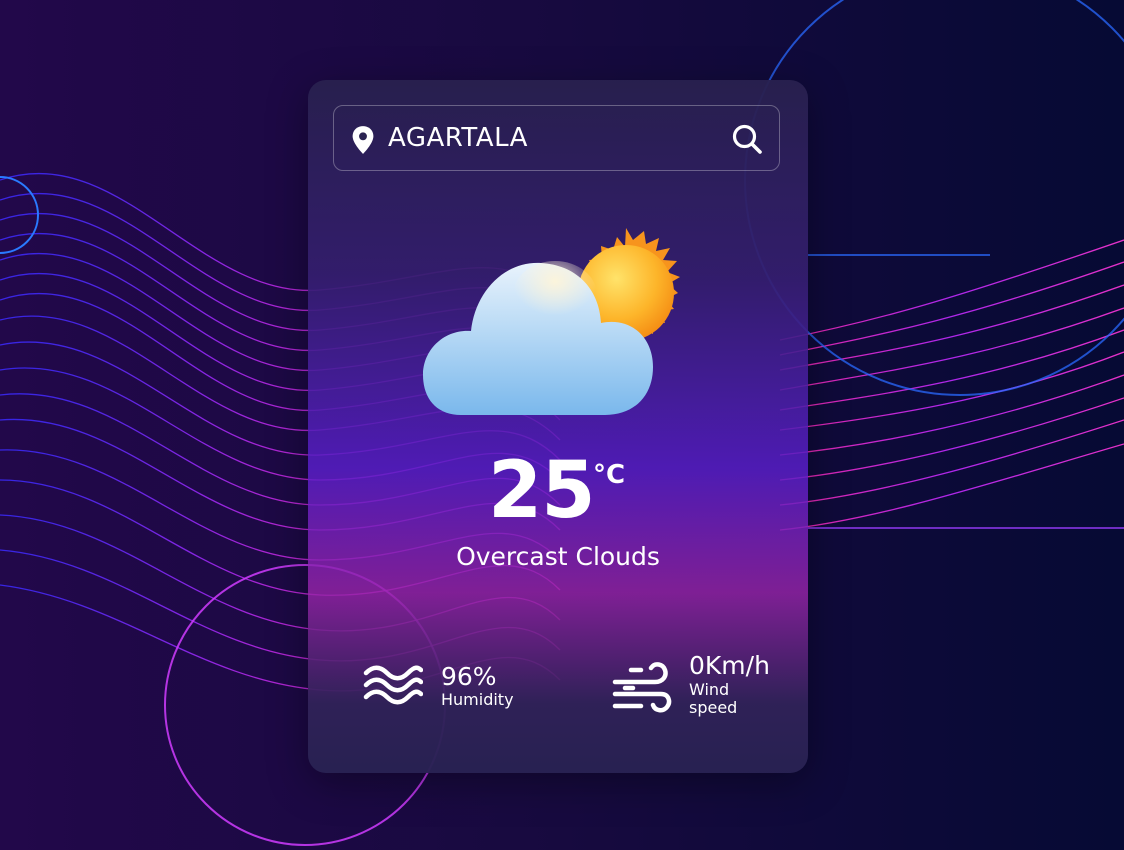  What do you see at coordinates (542, 491) in the screenshot?
I see `temperature-value: 25` at bounding box center [542, 491].